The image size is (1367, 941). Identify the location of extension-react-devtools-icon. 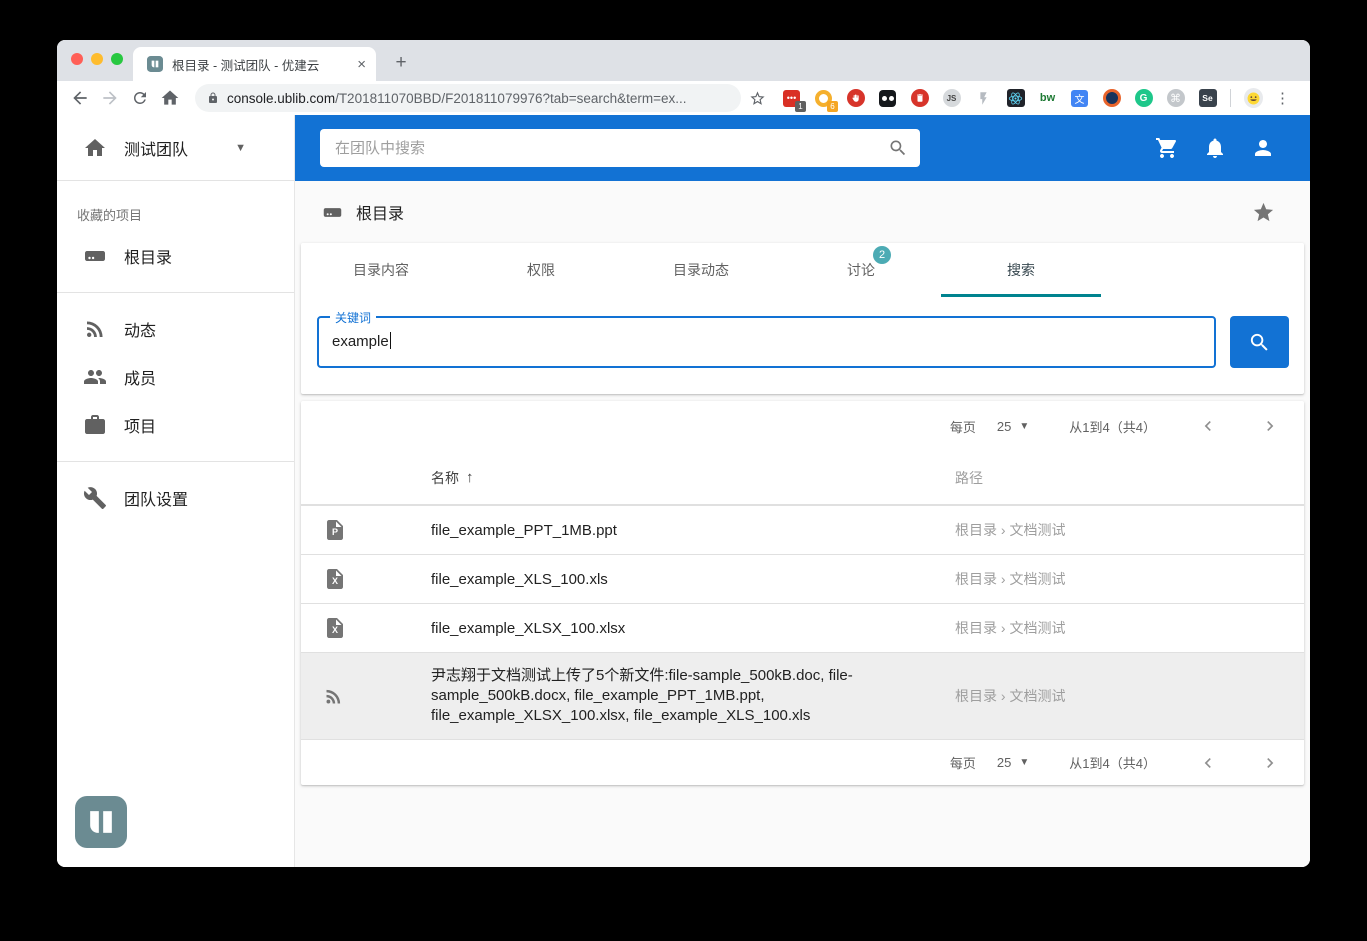
(1015, 98).